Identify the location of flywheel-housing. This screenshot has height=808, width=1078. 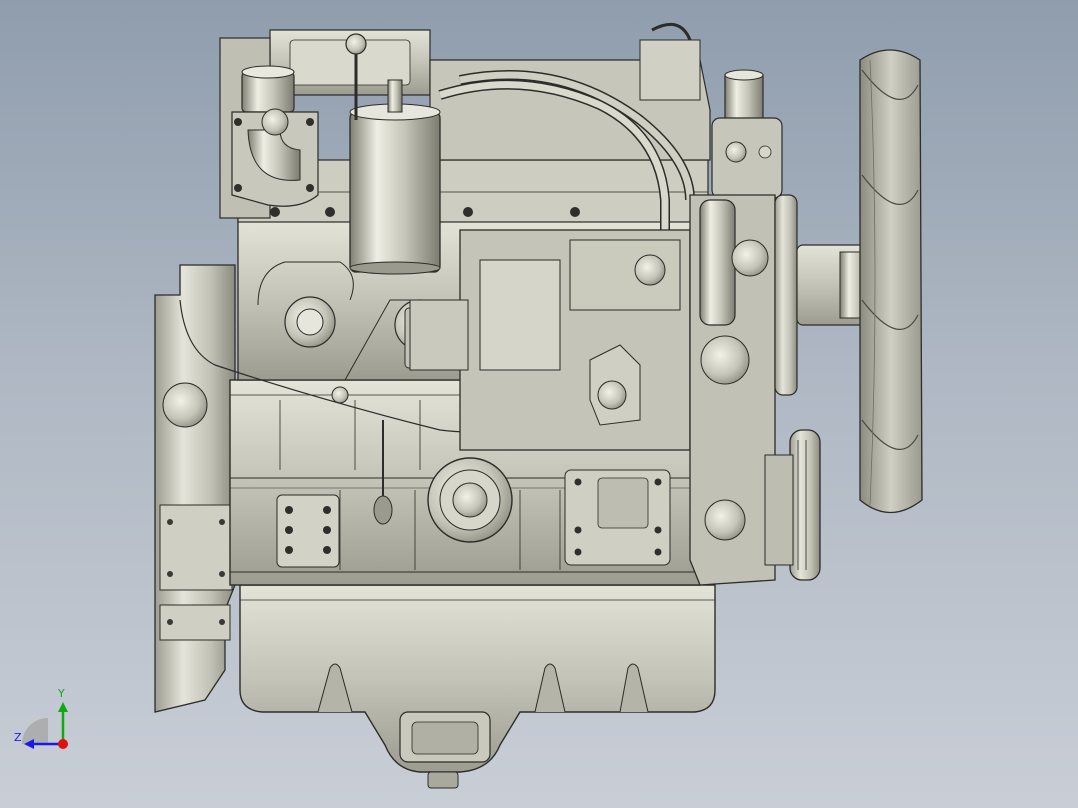
(195, 488).